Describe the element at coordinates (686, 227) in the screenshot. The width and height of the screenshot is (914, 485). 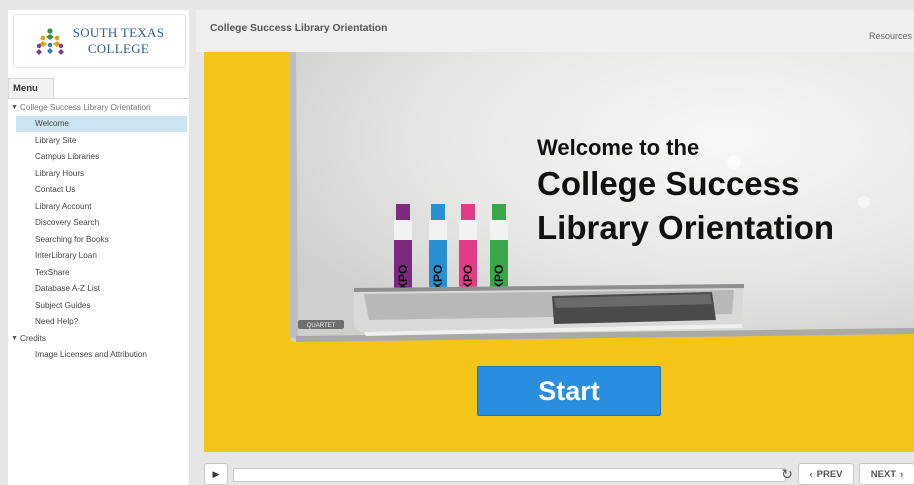
I see `welcome-line-3: Library Orientation` at that location.